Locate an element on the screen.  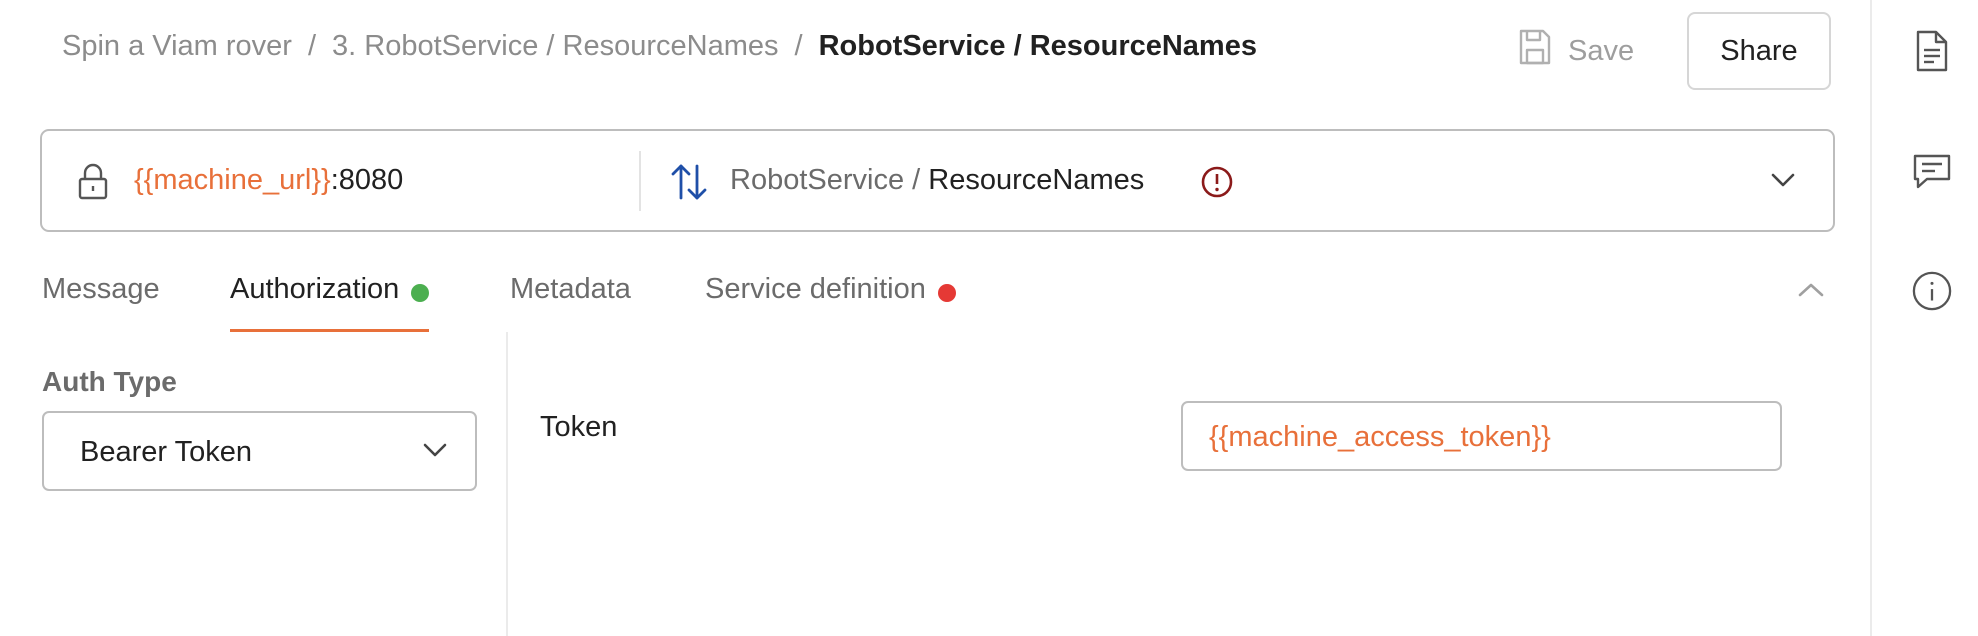
pane-divider is located at coordinates (507, 484).